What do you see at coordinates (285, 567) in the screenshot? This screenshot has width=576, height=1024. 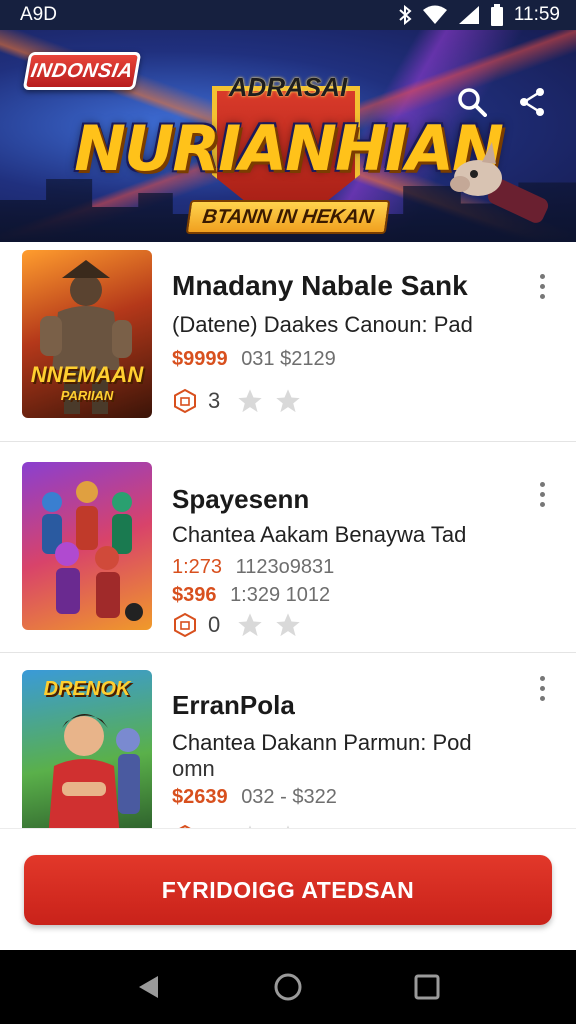 I see `item-extra-b: 1123o9831` at bounding box center [285, 567].